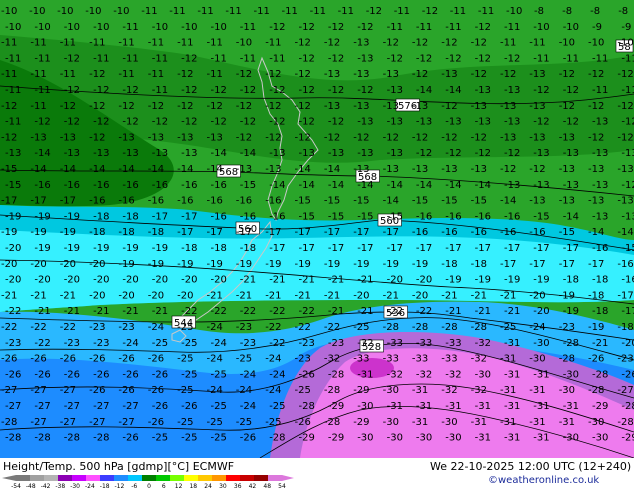 Image resolution: width=634 pixels, height=490 pixels. Describe the element at coordinates (9, 478) in the screenshot. I see `colorbar-low-arrow` at that location.